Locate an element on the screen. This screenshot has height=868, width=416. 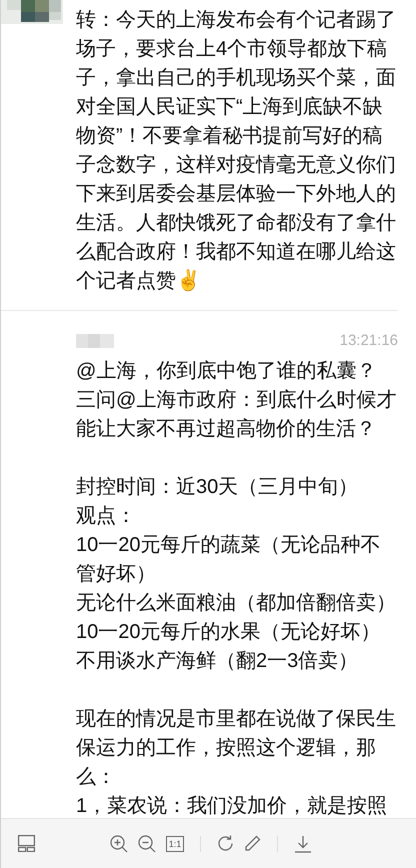
message-text: 10一20元每斤的水果（无论好坏） is located at coordinates (229, 632).